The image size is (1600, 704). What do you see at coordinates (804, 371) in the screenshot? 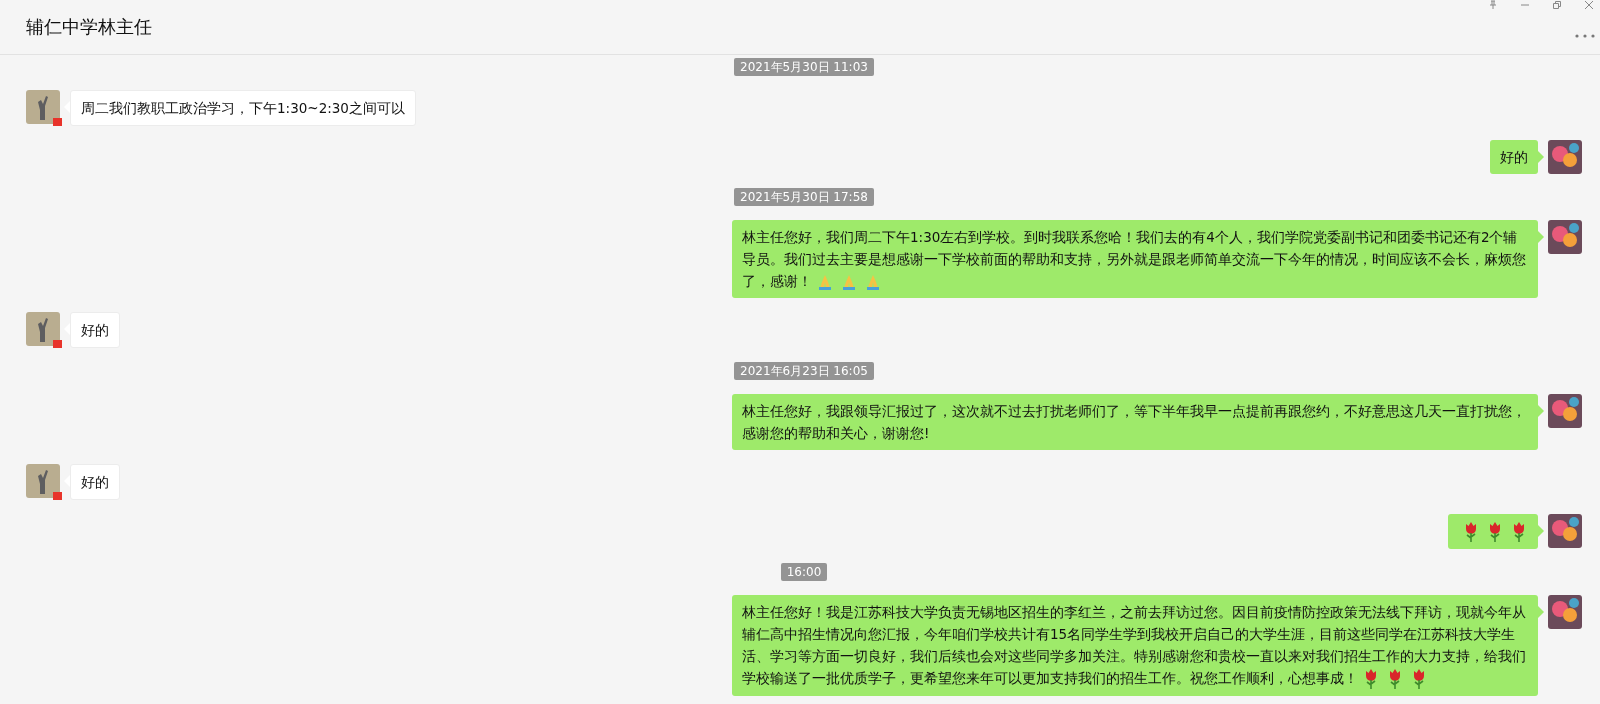
I see `timestamp: 2021年6月23日 16:05` at bounding box center [804, 371].